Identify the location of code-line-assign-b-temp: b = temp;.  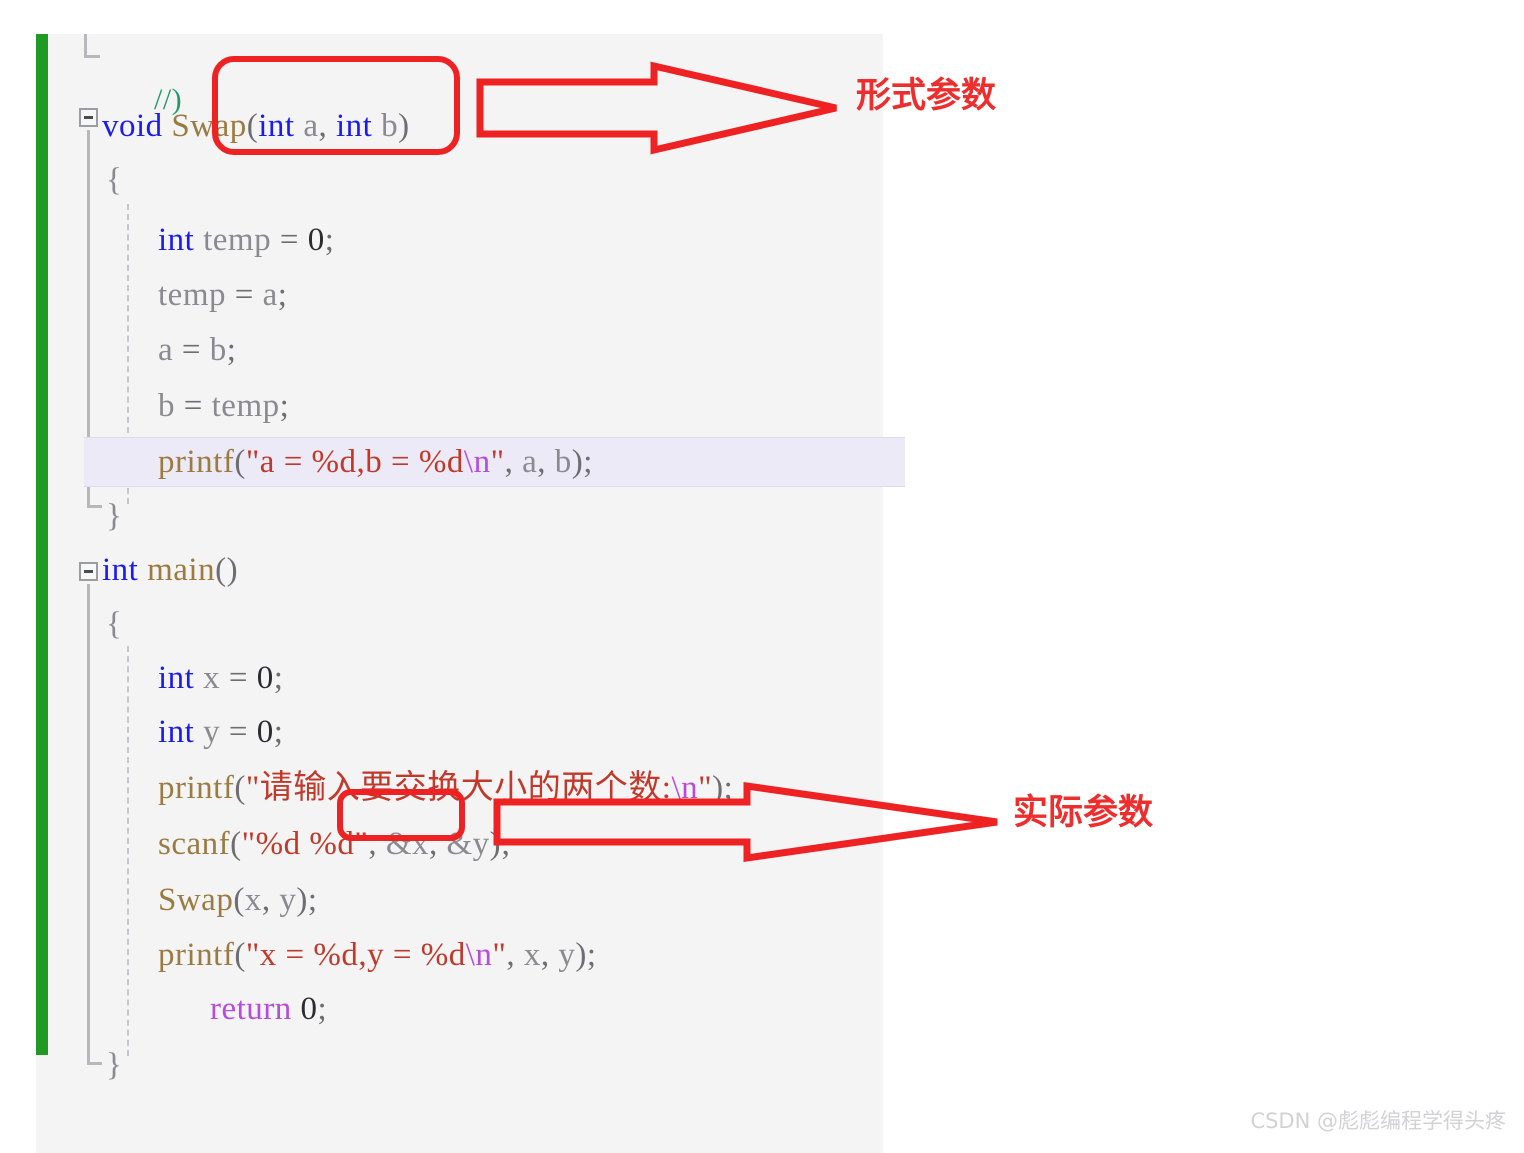
(224, 406).